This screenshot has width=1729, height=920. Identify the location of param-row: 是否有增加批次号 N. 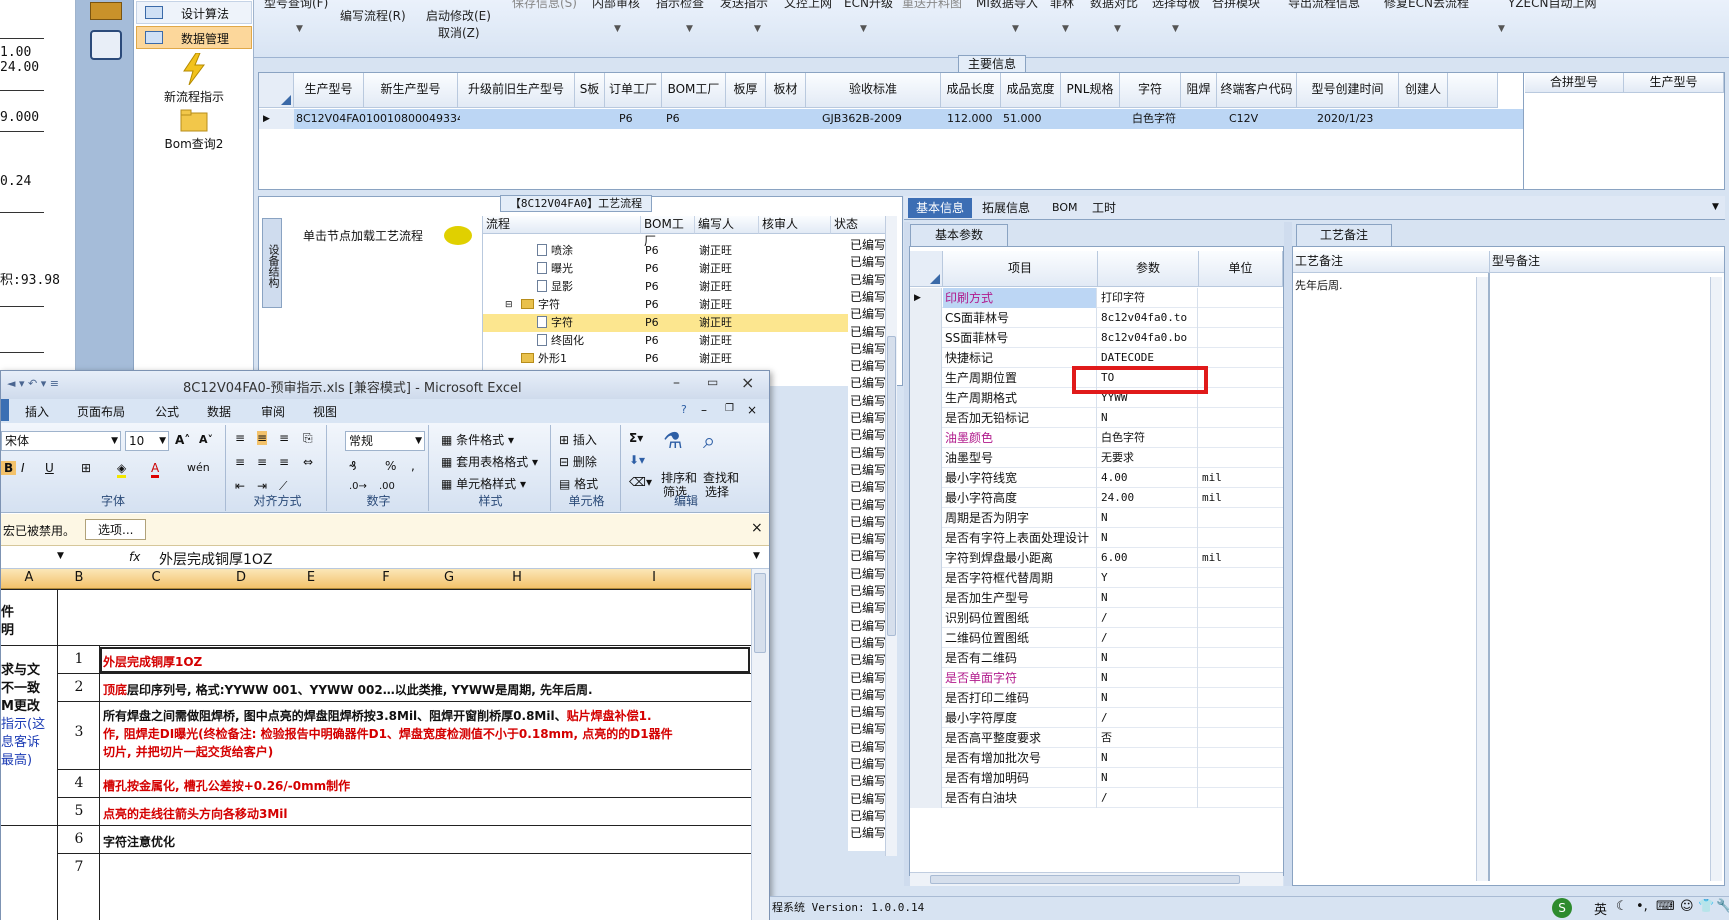
(1096, 758).